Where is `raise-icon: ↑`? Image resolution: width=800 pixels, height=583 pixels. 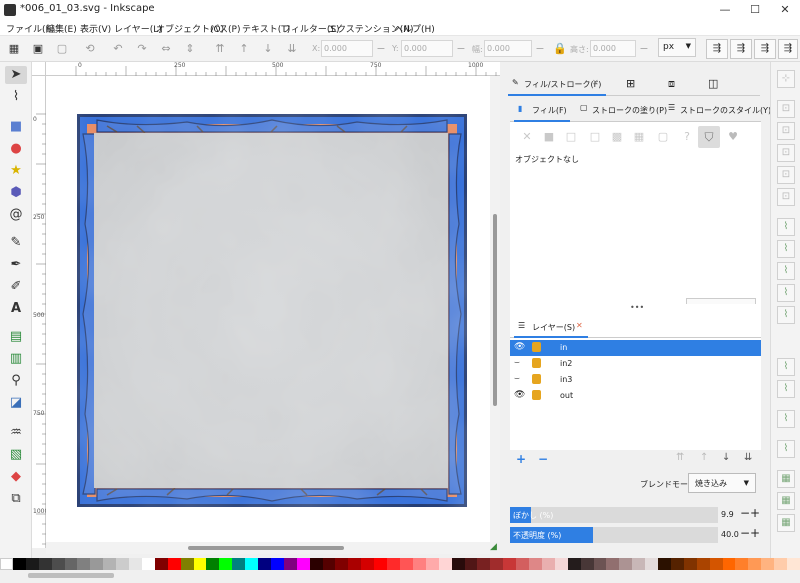
raise-icon: ↑ is located at coordinates (244, 49).